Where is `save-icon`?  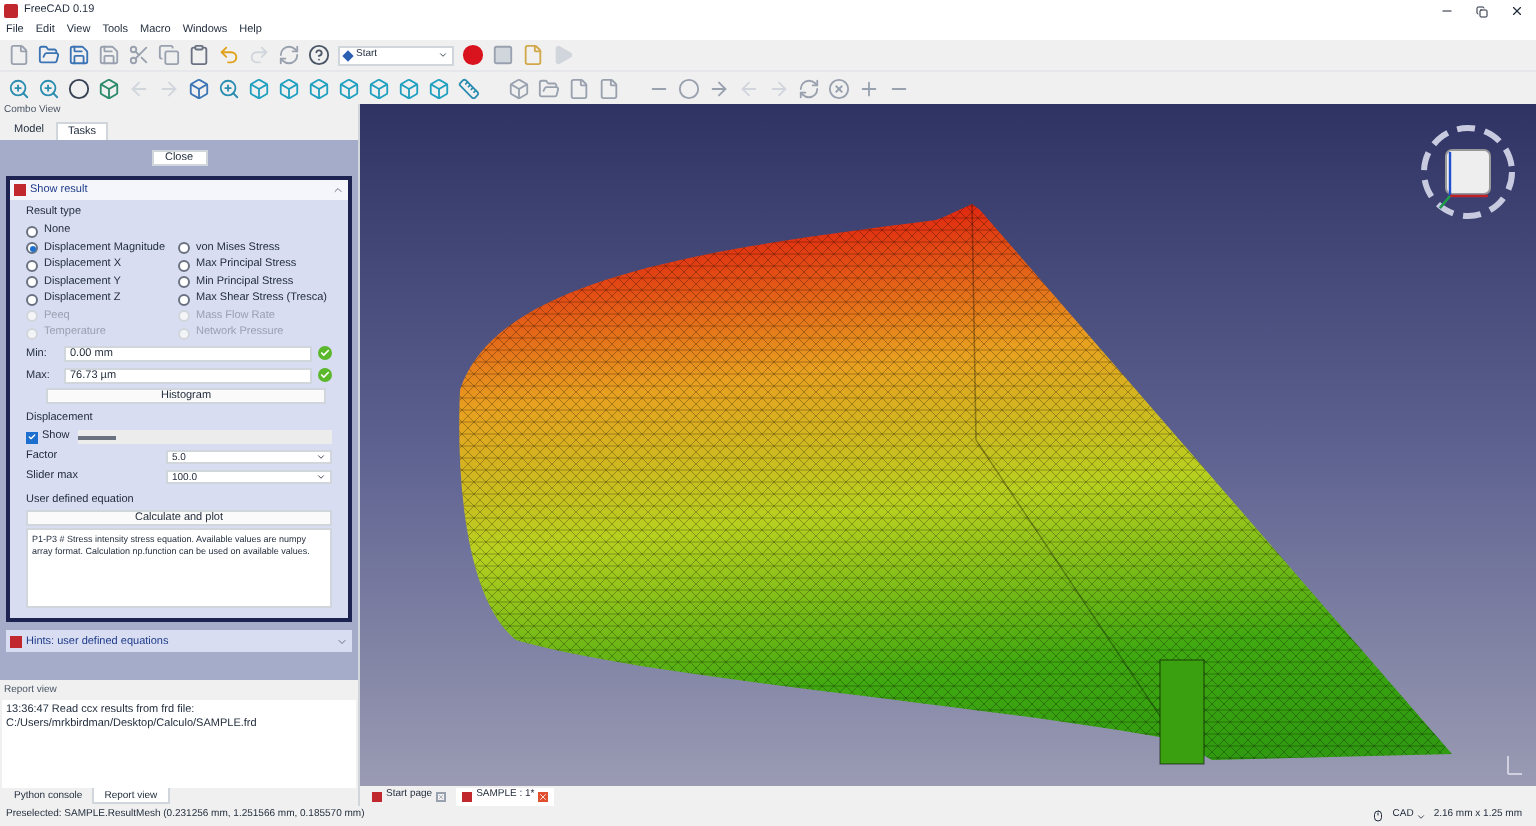
save-icon is located at coordinates (79, 55).